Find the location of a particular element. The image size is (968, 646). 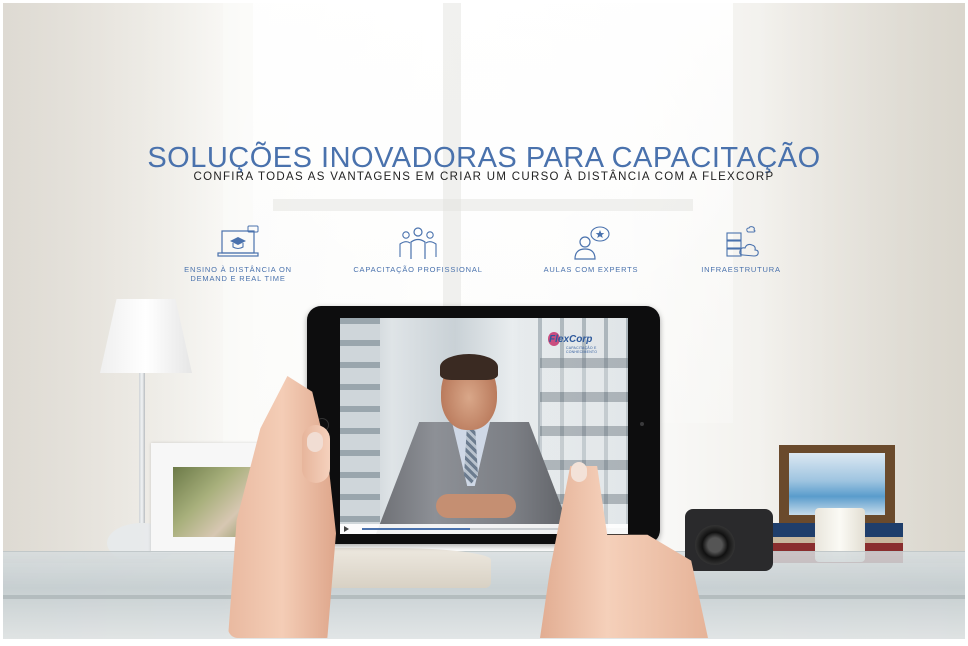

right-fingernail is located at coordinates (579, 472).